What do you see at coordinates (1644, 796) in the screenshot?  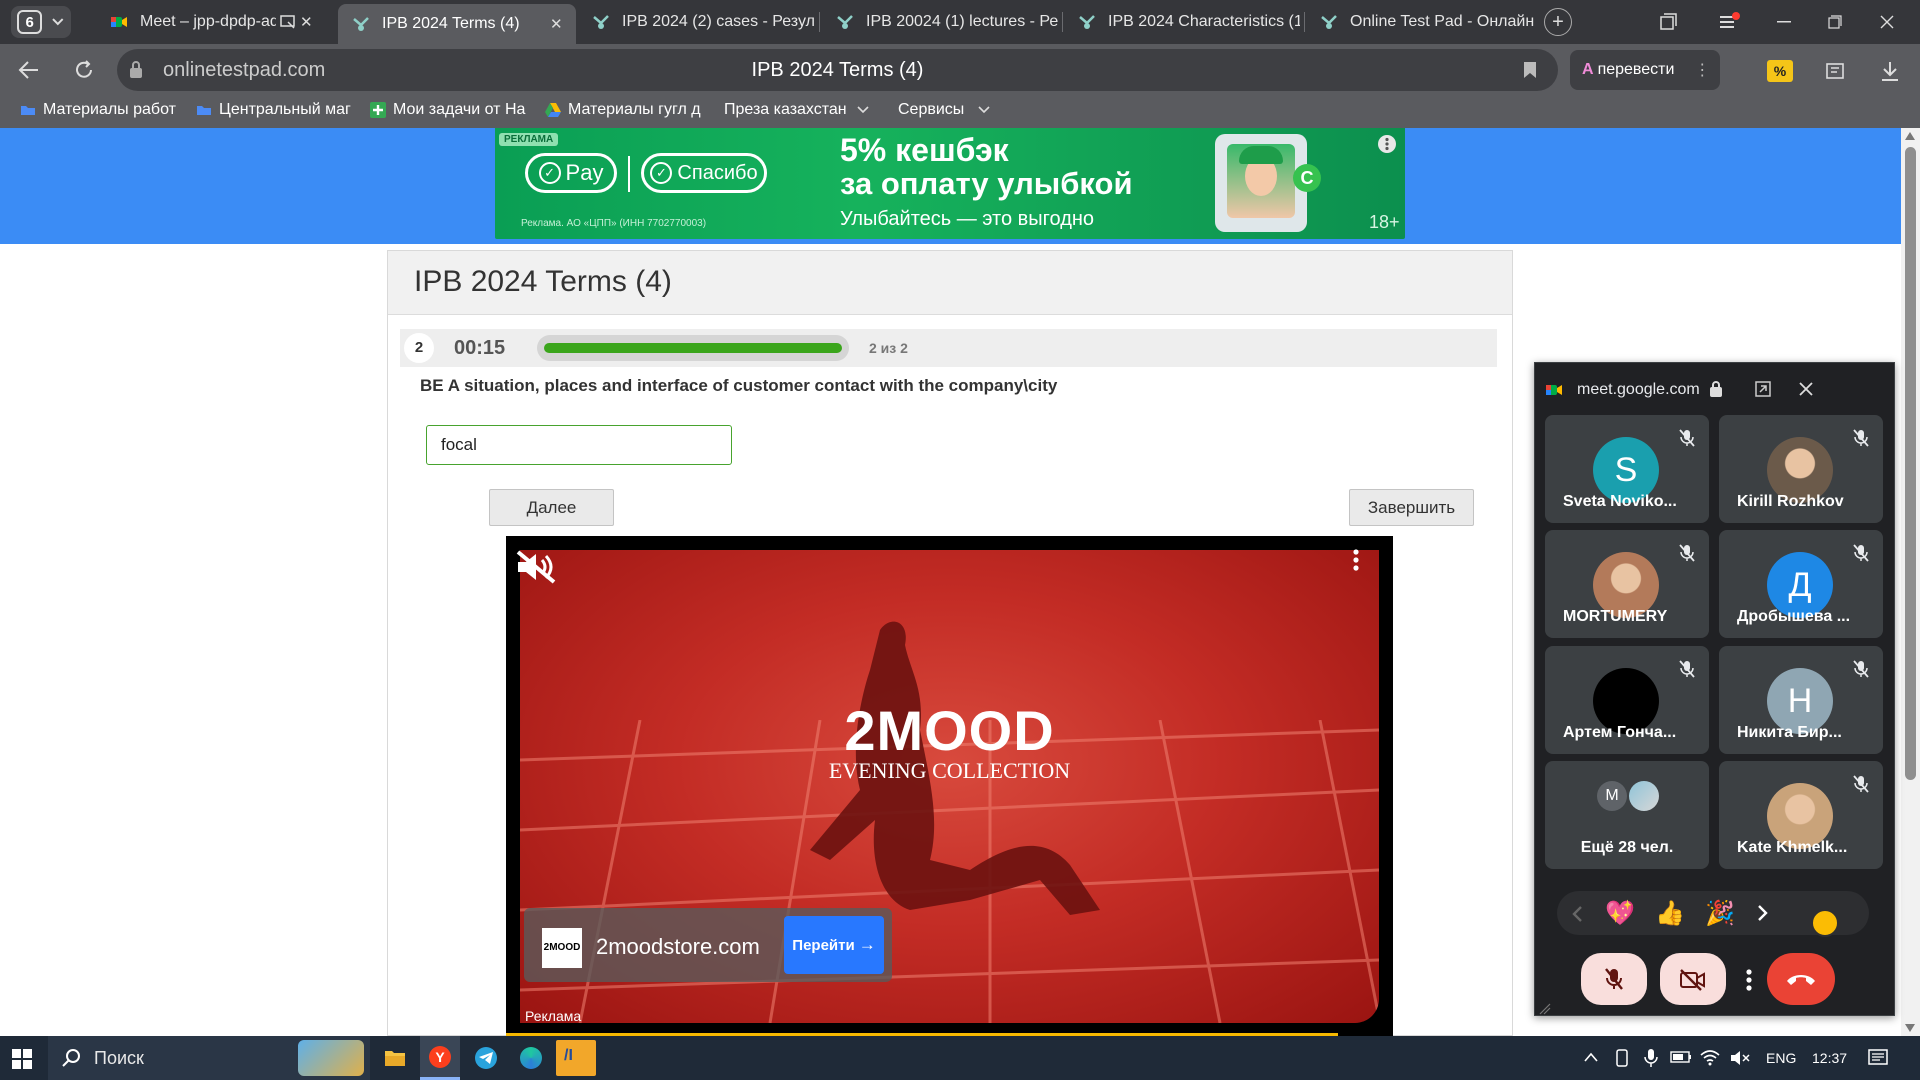 I see `avatar` at bounding box center [1644, 796].